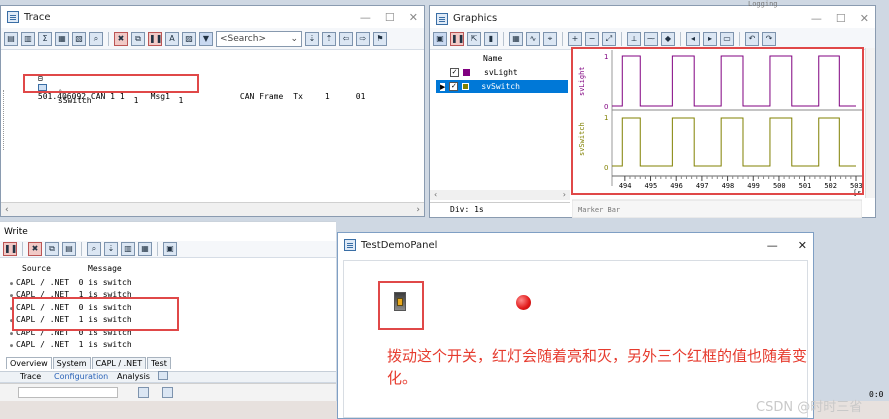 The width and height of the screenshot is (889, 419). I want to click on add-desktop-icon, so click(163, 375).